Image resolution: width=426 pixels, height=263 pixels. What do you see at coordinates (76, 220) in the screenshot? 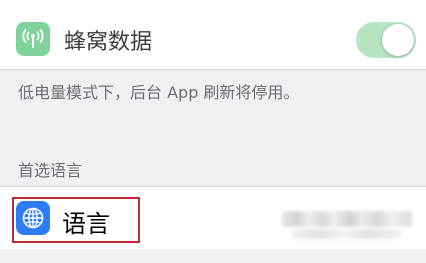
I see `language-highlight-box` at bounding box center [76, 220].